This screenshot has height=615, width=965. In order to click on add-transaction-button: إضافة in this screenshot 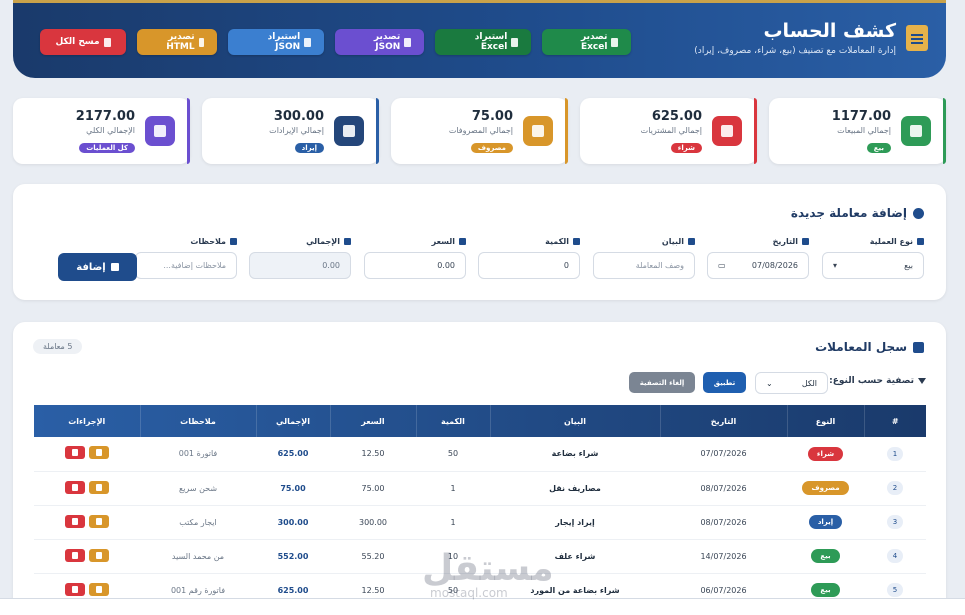, I will do `click(97, 267)`.